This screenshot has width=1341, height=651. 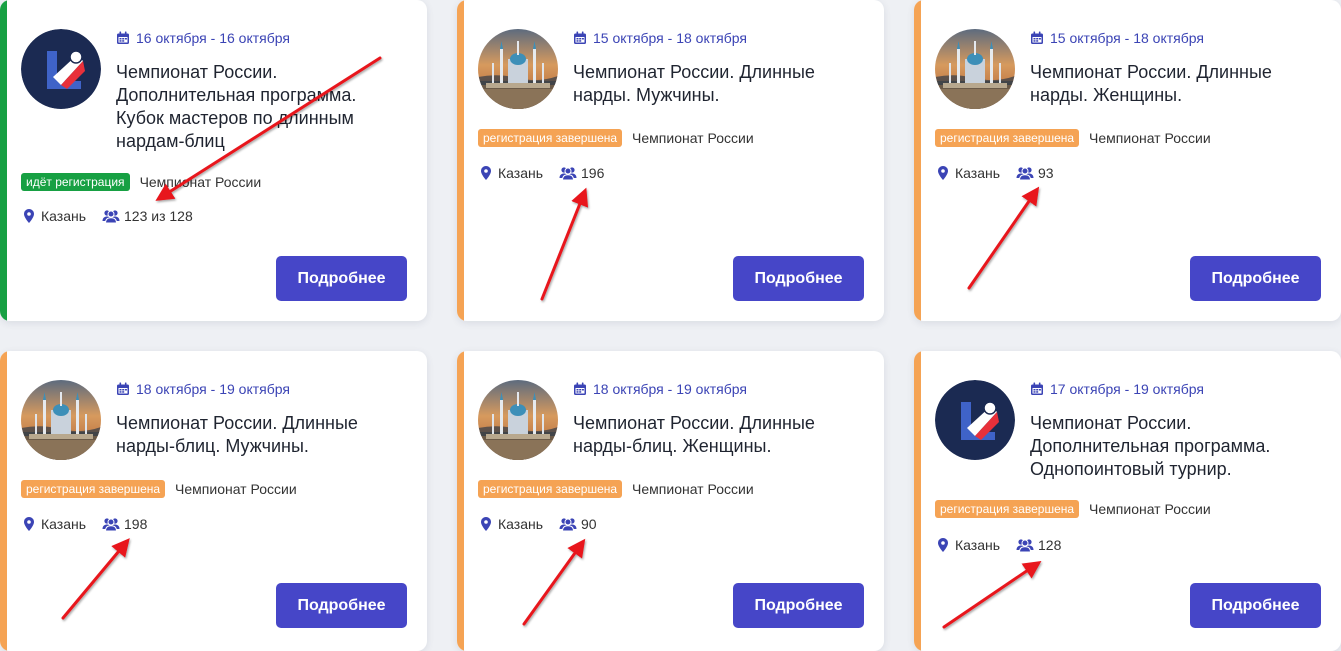 What do you see at coordinates (75, 182) in the screenshot?
I see `status-badge: идёт регистрация` at bounding box center [75, 182].